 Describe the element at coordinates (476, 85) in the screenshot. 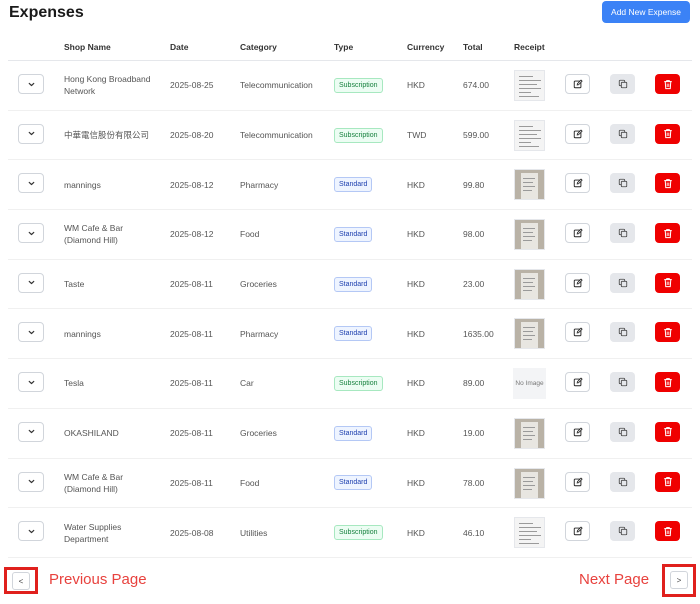

I see `expense-total: 674.00` at that location.